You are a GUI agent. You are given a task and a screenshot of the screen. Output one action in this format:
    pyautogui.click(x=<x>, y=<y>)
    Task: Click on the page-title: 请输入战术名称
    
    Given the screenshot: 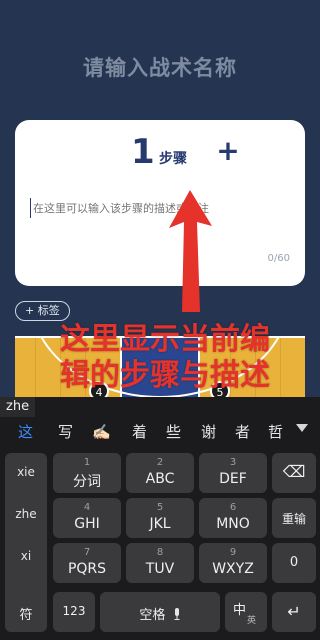 What is the action you would take?
    pyautogui.click(x=160, y=67)
    